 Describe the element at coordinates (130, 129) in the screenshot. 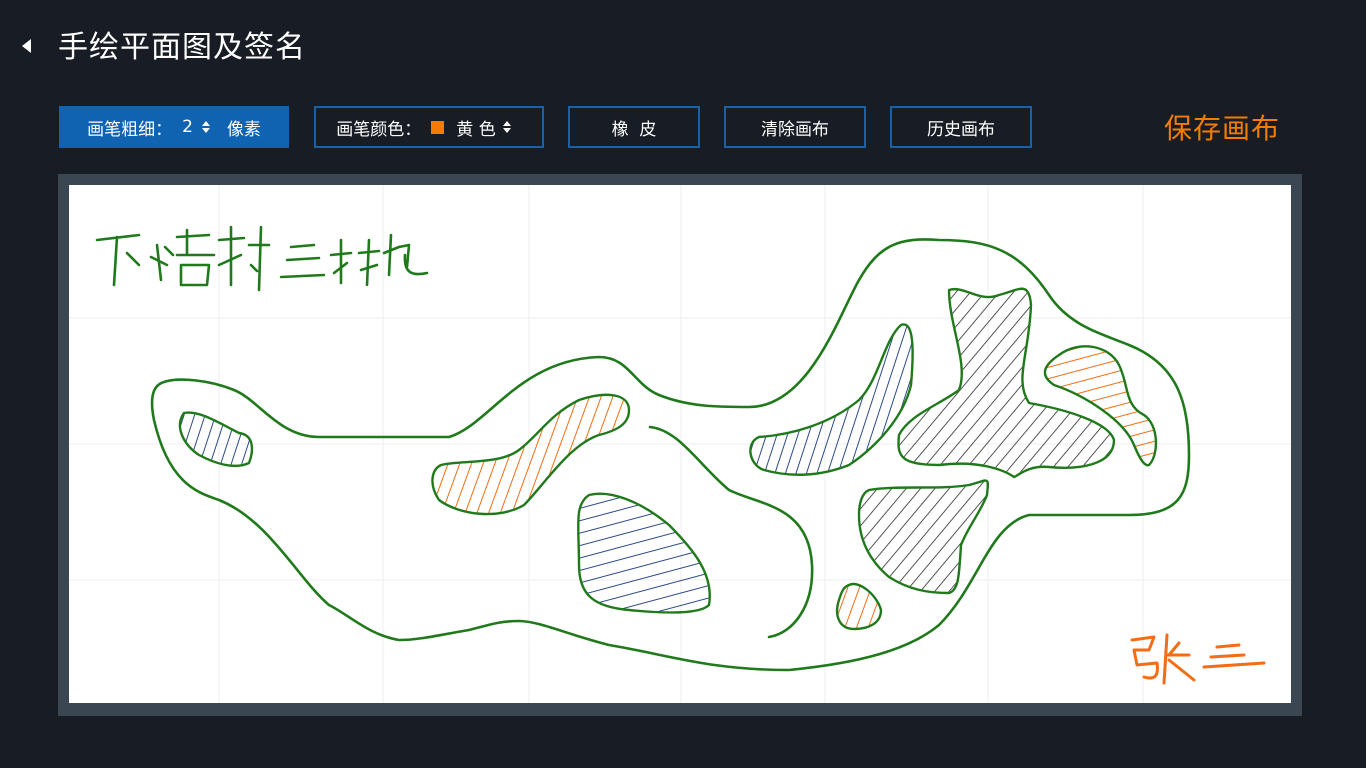

I see `brush-size-label: 画笔粗细：` at that location.